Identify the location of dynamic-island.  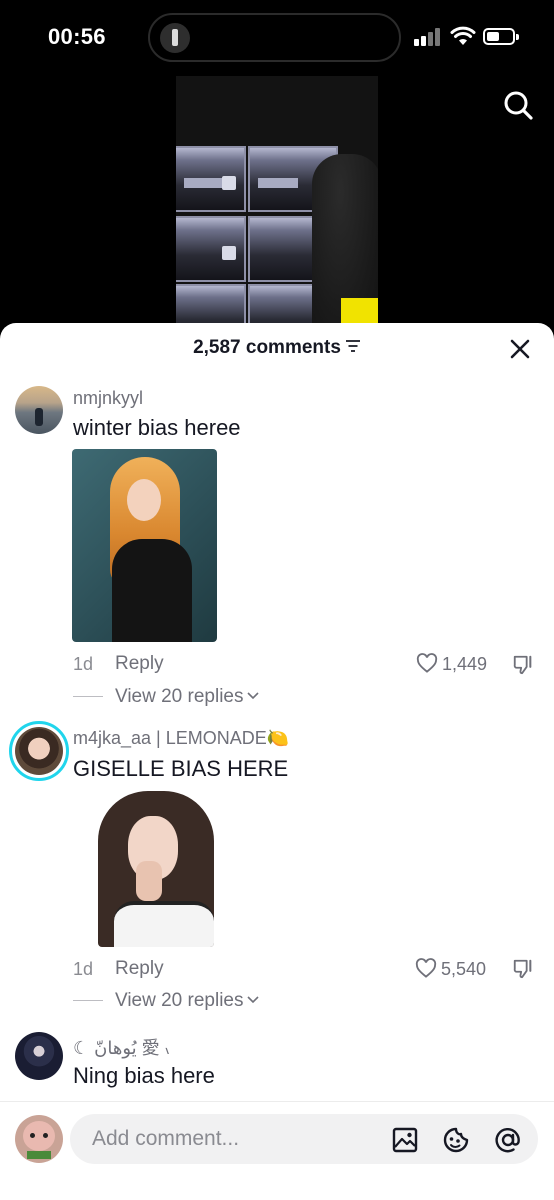
(274, 37).